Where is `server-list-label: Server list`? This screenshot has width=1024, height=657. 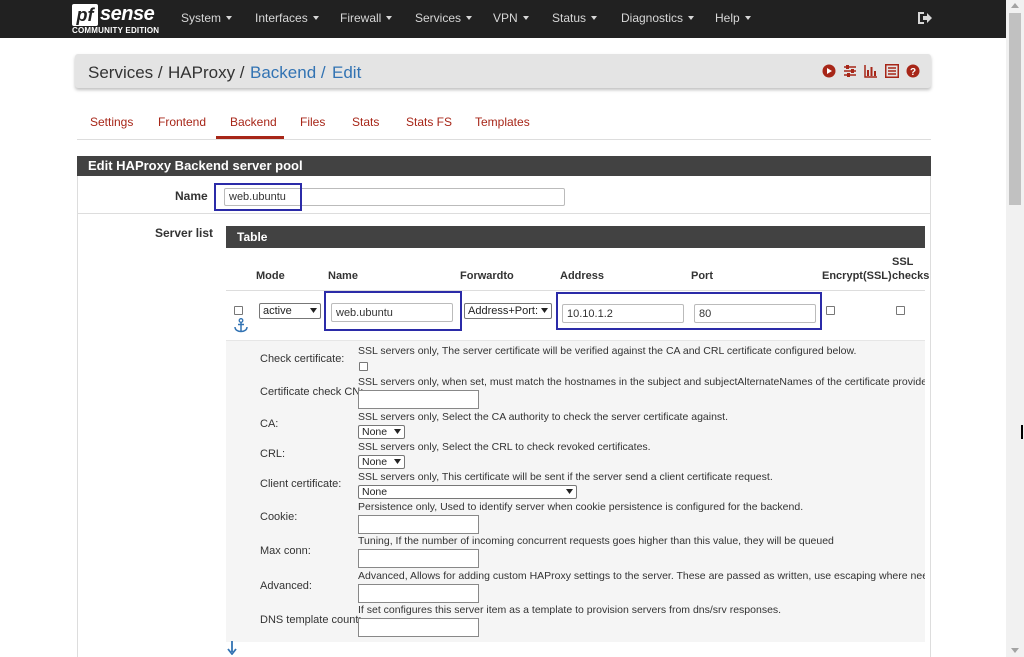
server-list-label: Server list is located at coordinates (184, 233).